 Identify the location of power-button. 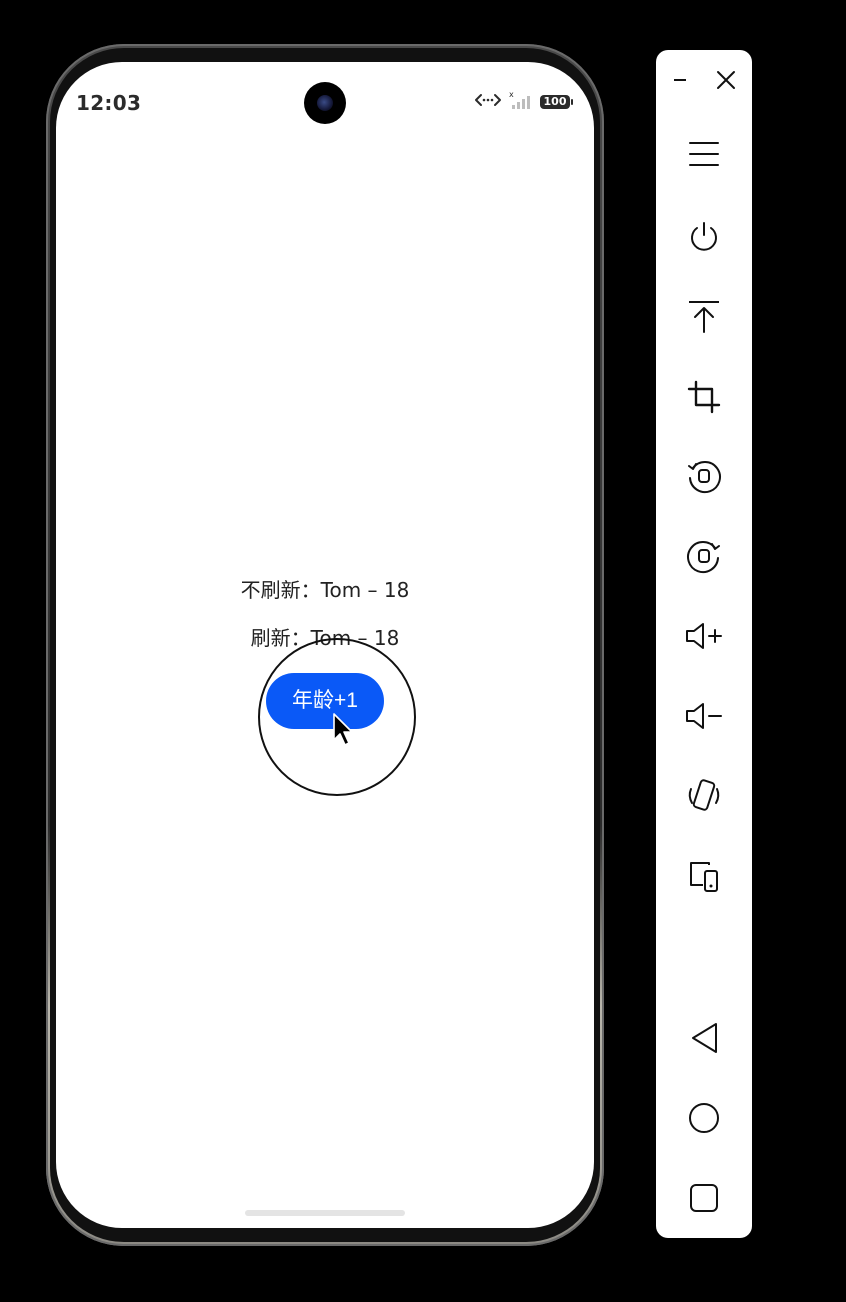
(704, 237).